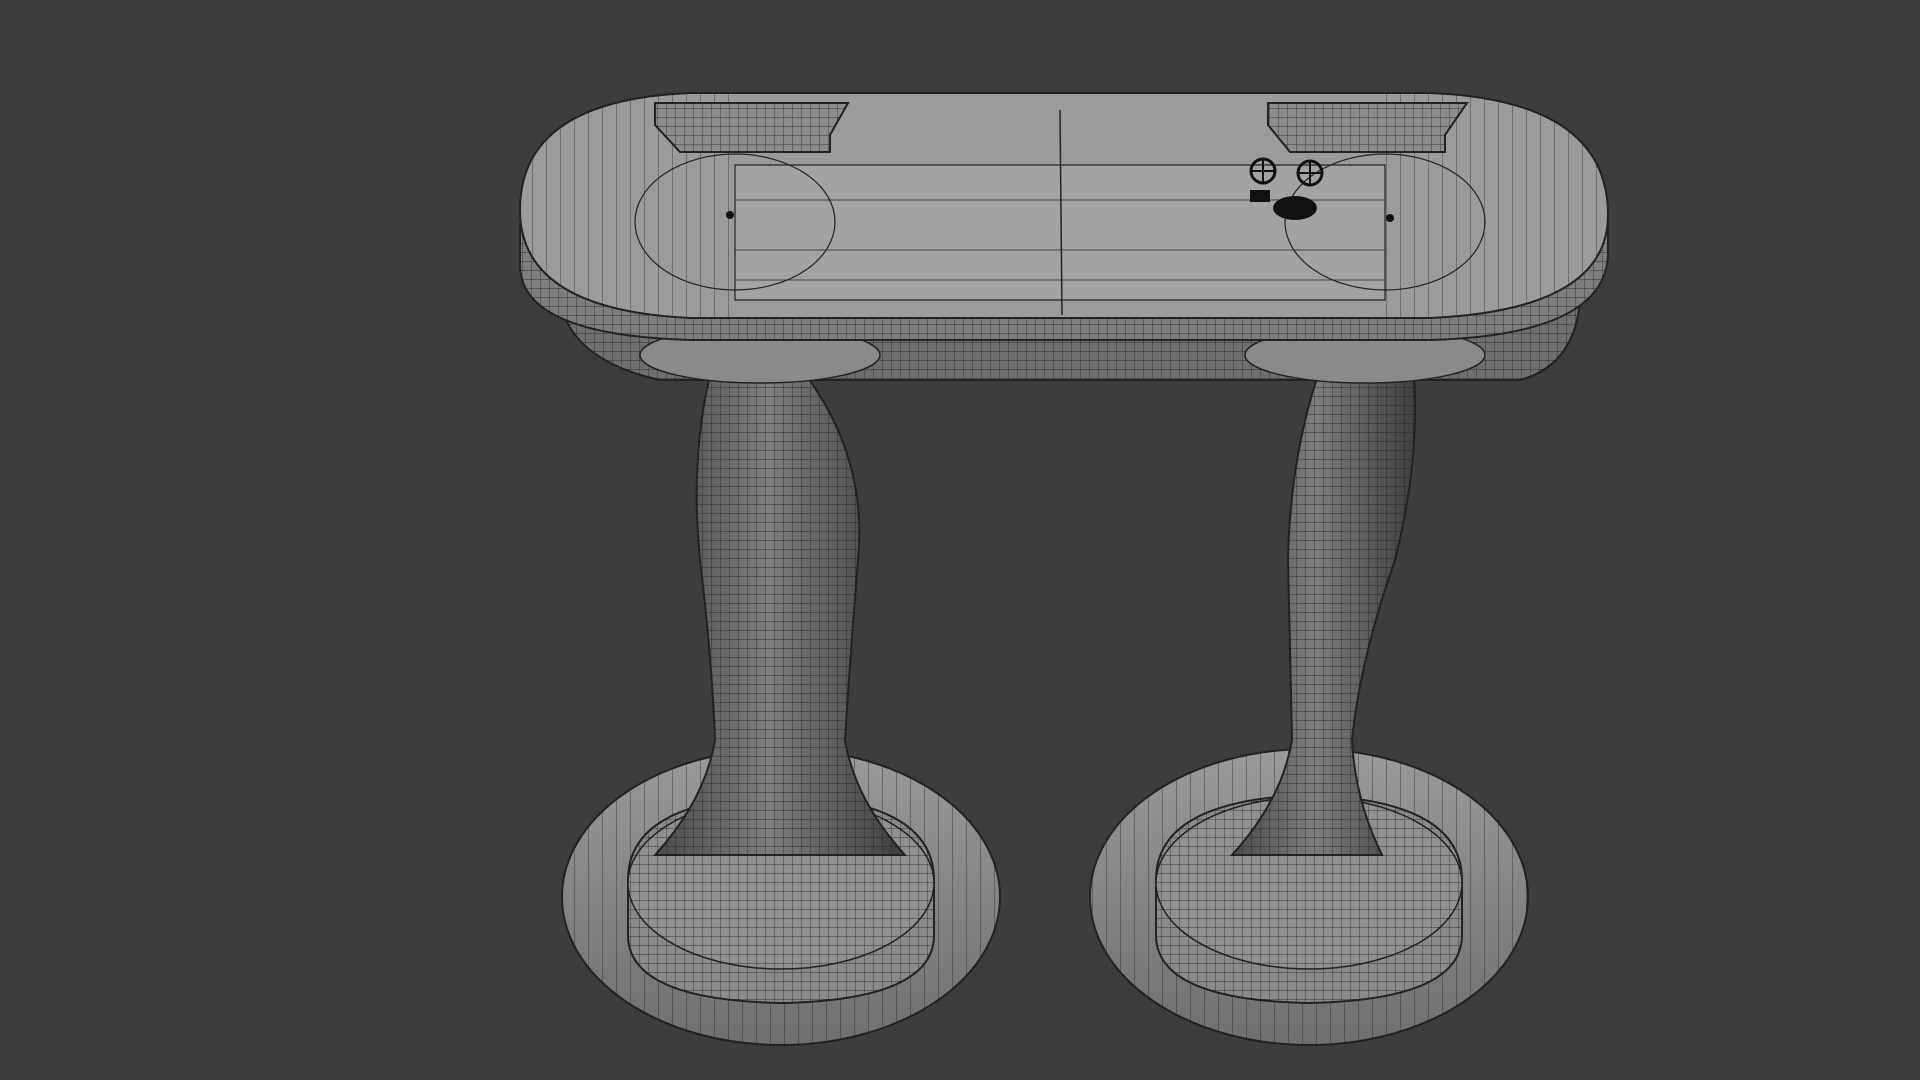 Image resolution: width=1920 pixels, height=1080 pixels. I want to click on right-top-block, so click(1368, 127).